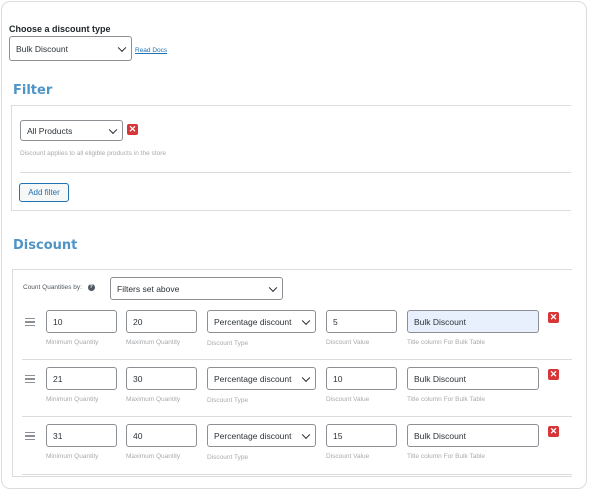 The width and height of the screenshot is (589, 491). Describe the element at coordinates (295, 172) in the screenshot. I see `filter-divider` at that location.